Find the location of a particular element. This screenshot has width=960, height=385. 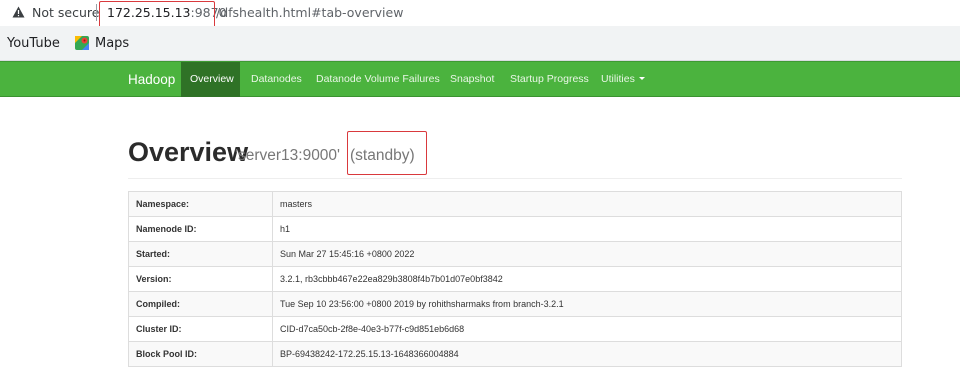

highlight-box-state is located at coordinates (387, 153).